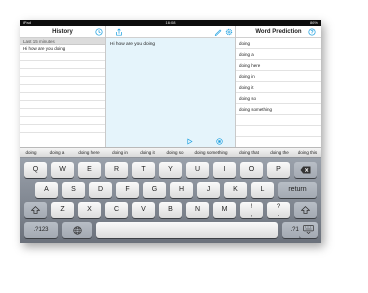  Describe the element at coordinates (262, 190) in the screenshot. I see `key-l: L` at that location.